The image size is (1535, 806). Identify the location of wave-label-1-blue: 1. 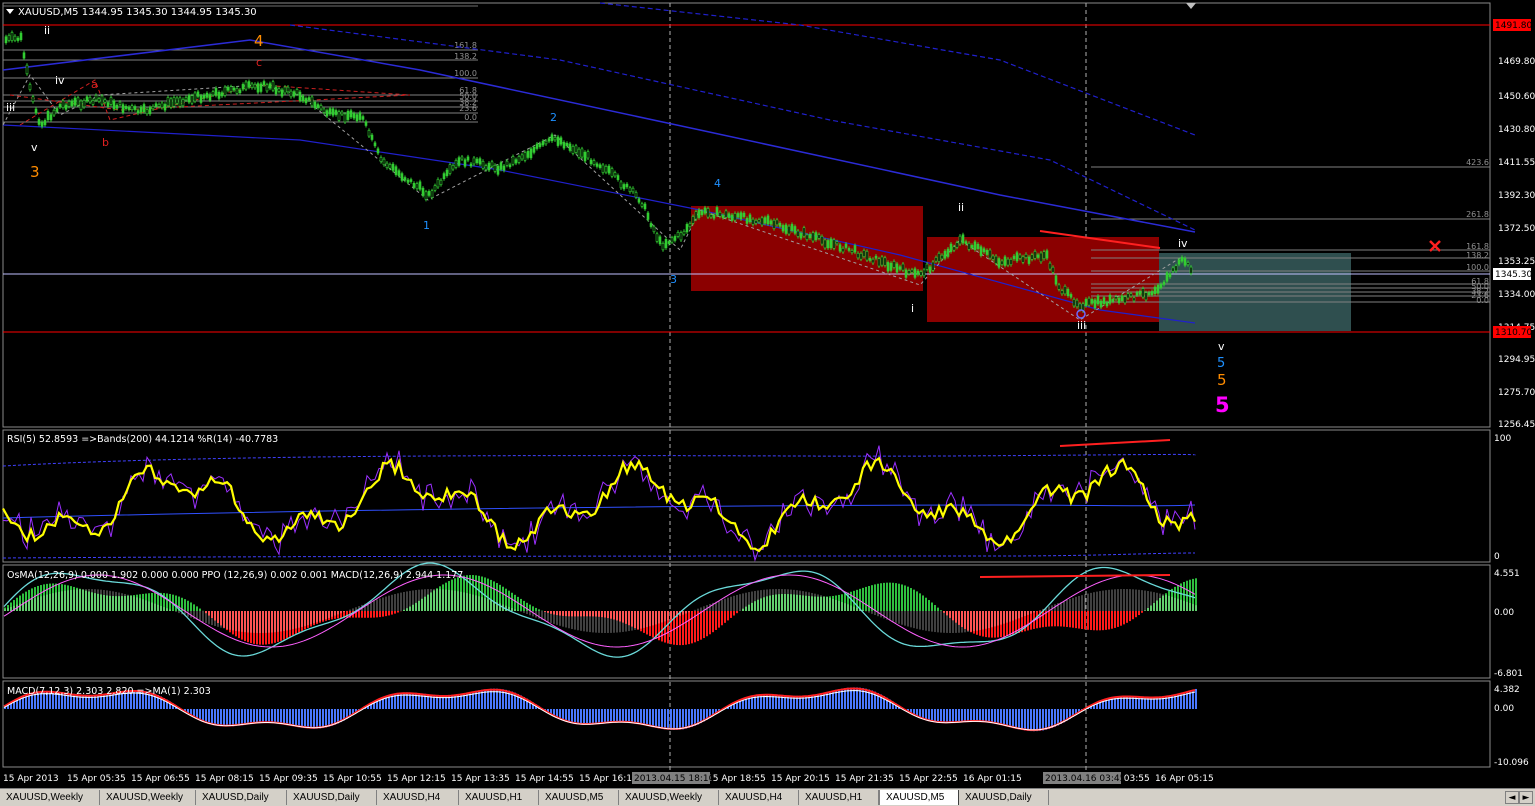
(426, 225).